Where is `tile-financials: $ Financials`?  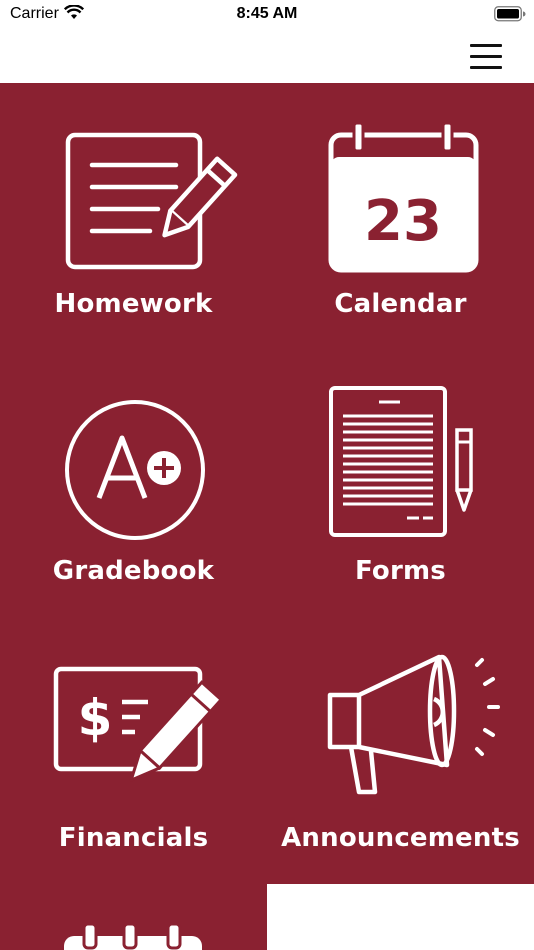 tile-financials: $ Financials is located at coordinates (133, 750).